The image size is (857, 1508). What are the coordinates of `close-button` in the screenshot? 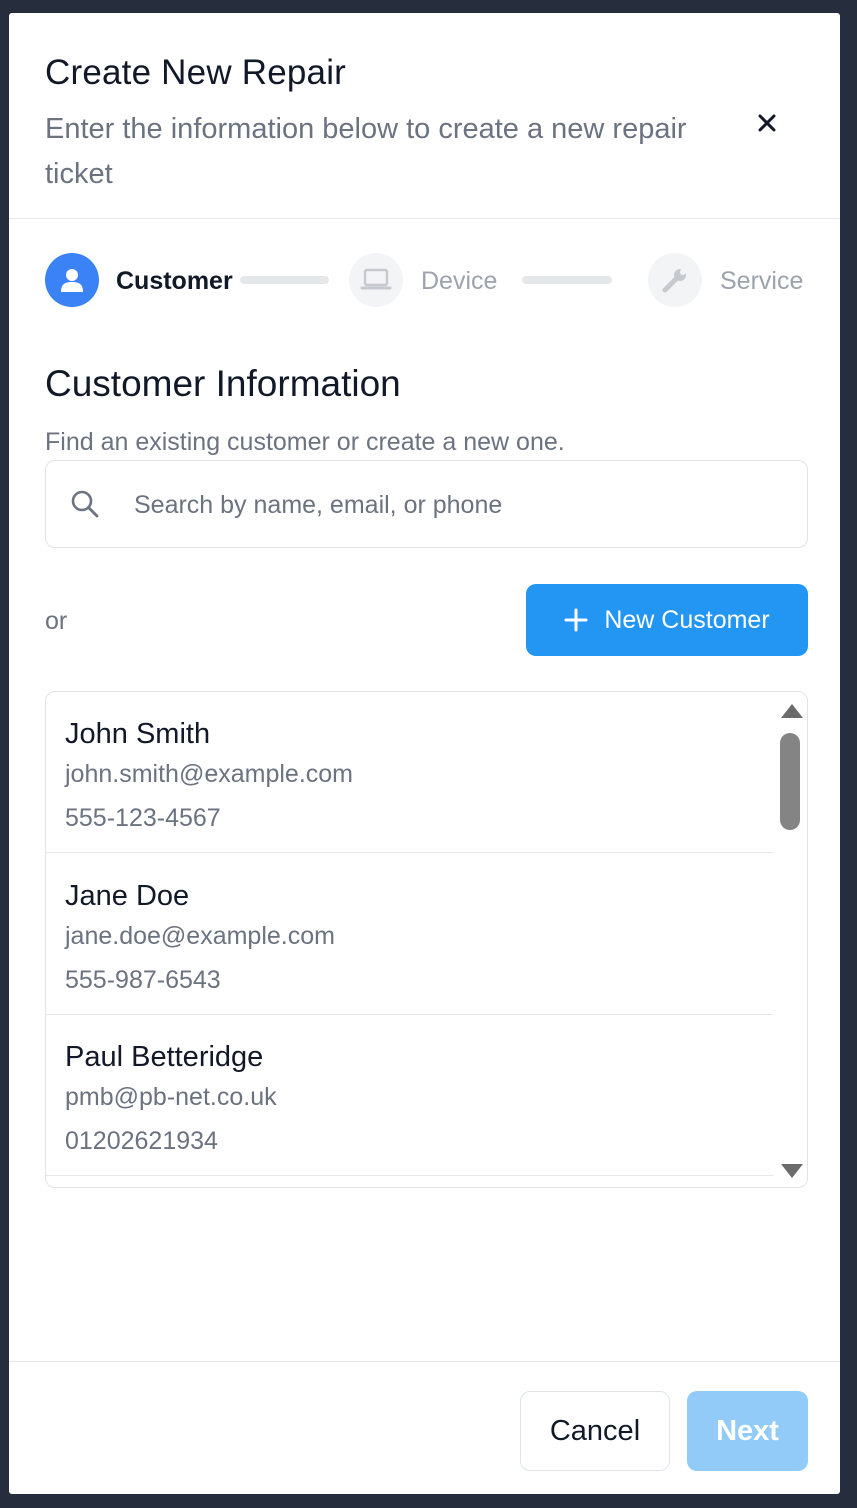 It's located at (767, 123).